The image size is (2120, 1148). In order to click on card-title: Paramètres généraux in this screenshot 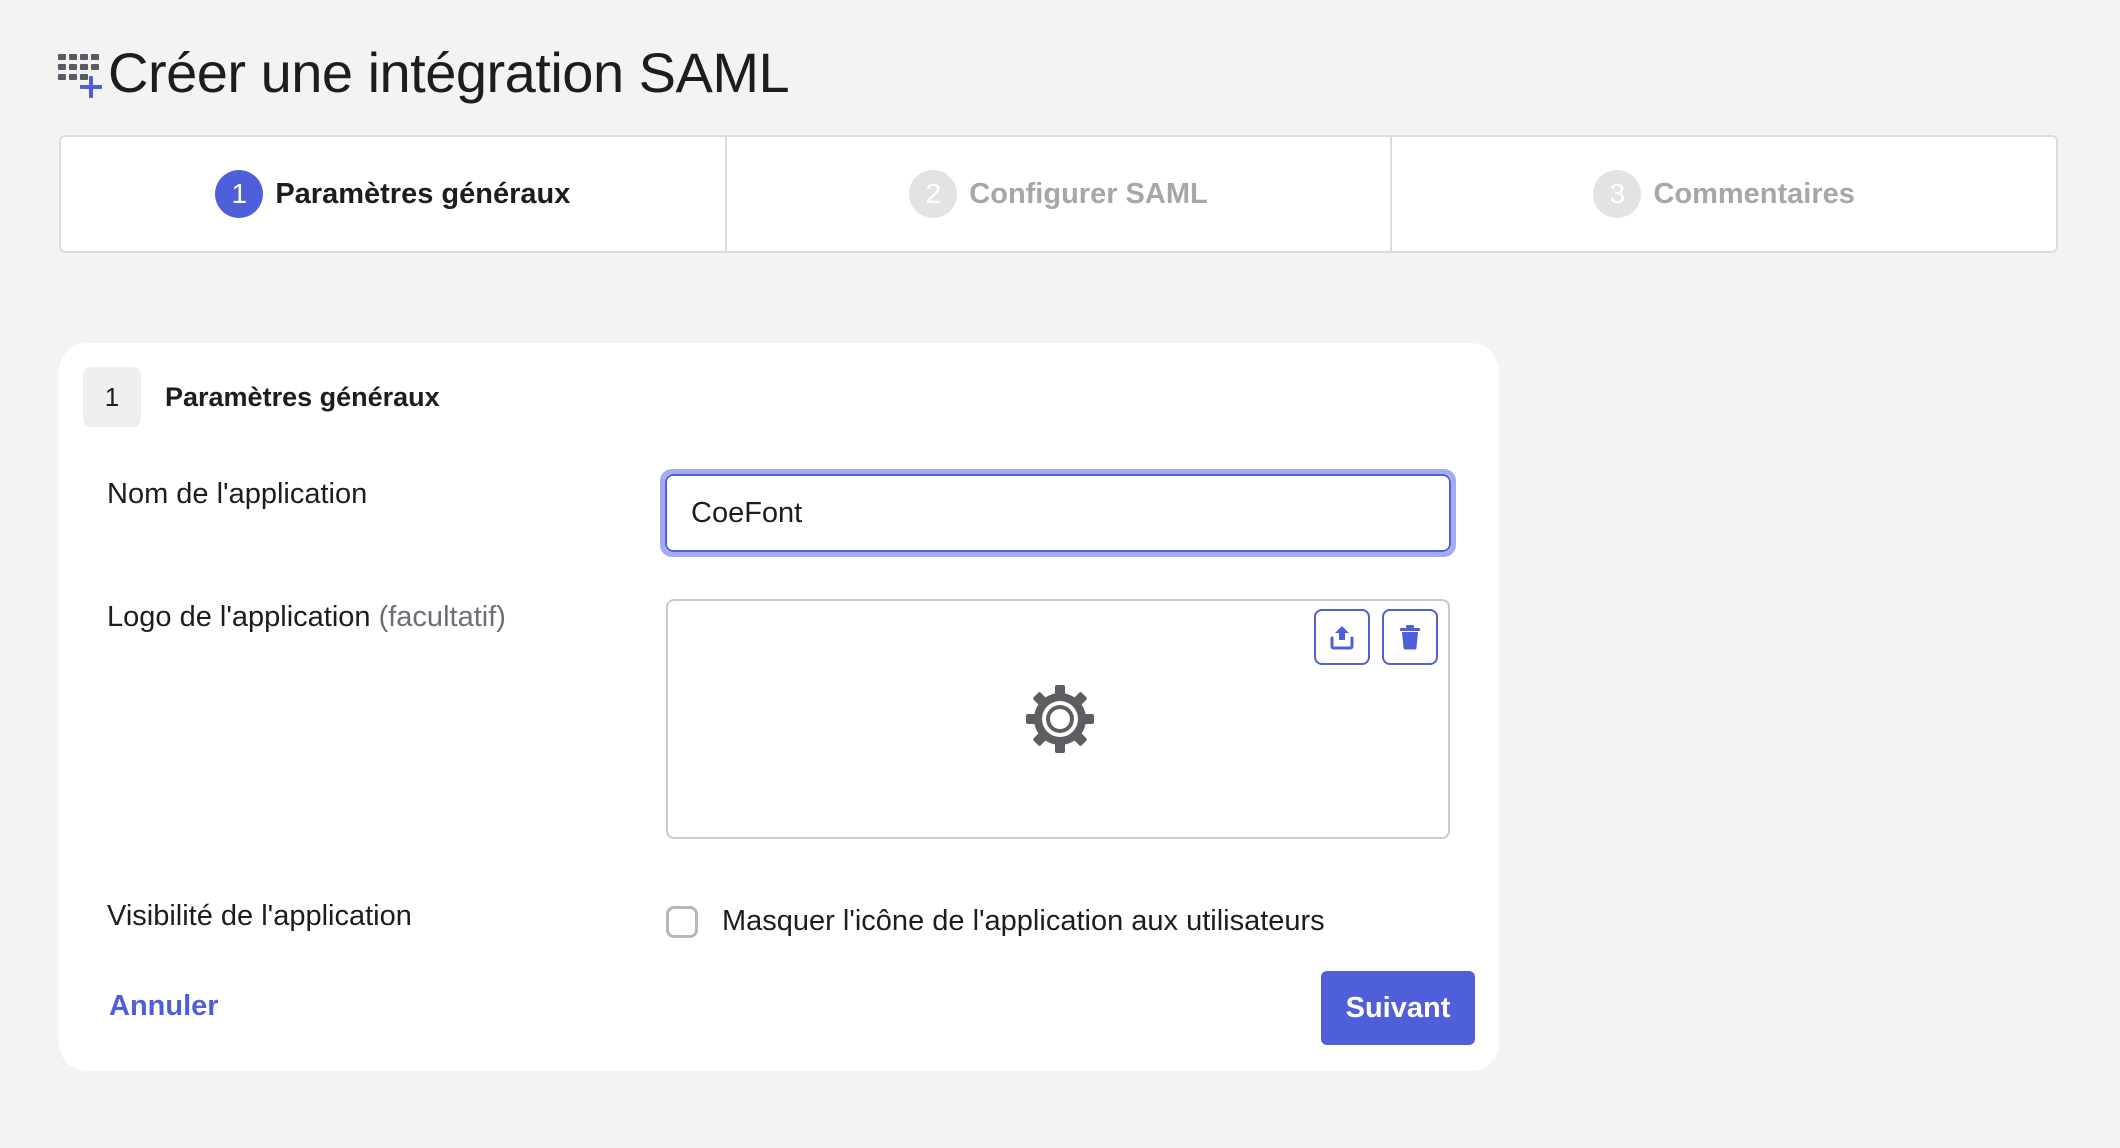, I will do `click(302, 396)`.